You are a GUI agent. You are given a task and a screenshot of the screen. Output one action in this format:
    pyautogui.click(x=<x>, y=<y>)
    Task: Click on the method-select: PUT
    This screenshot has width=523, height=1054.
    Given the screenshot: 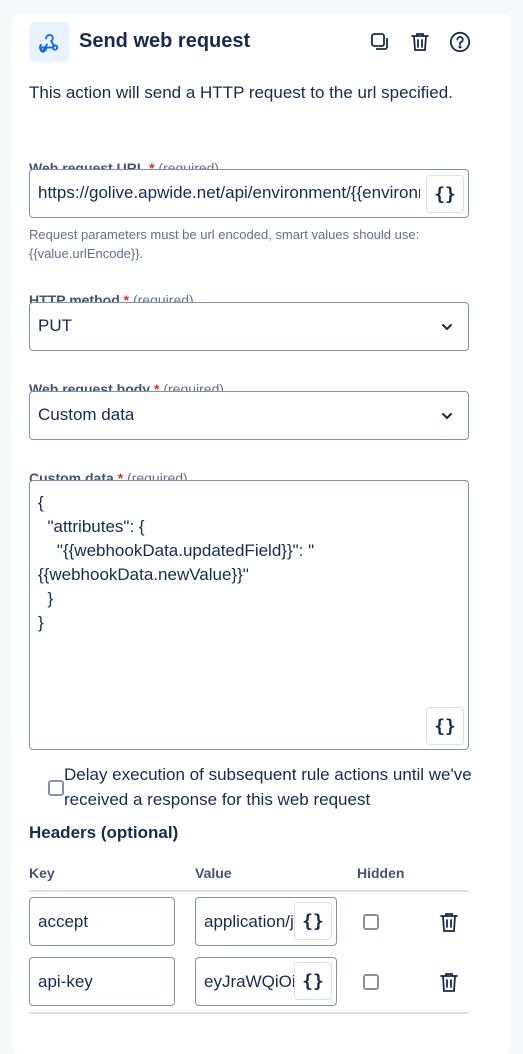 What is the action you would take?
    pyautogui.click(x=249, y=326)
    